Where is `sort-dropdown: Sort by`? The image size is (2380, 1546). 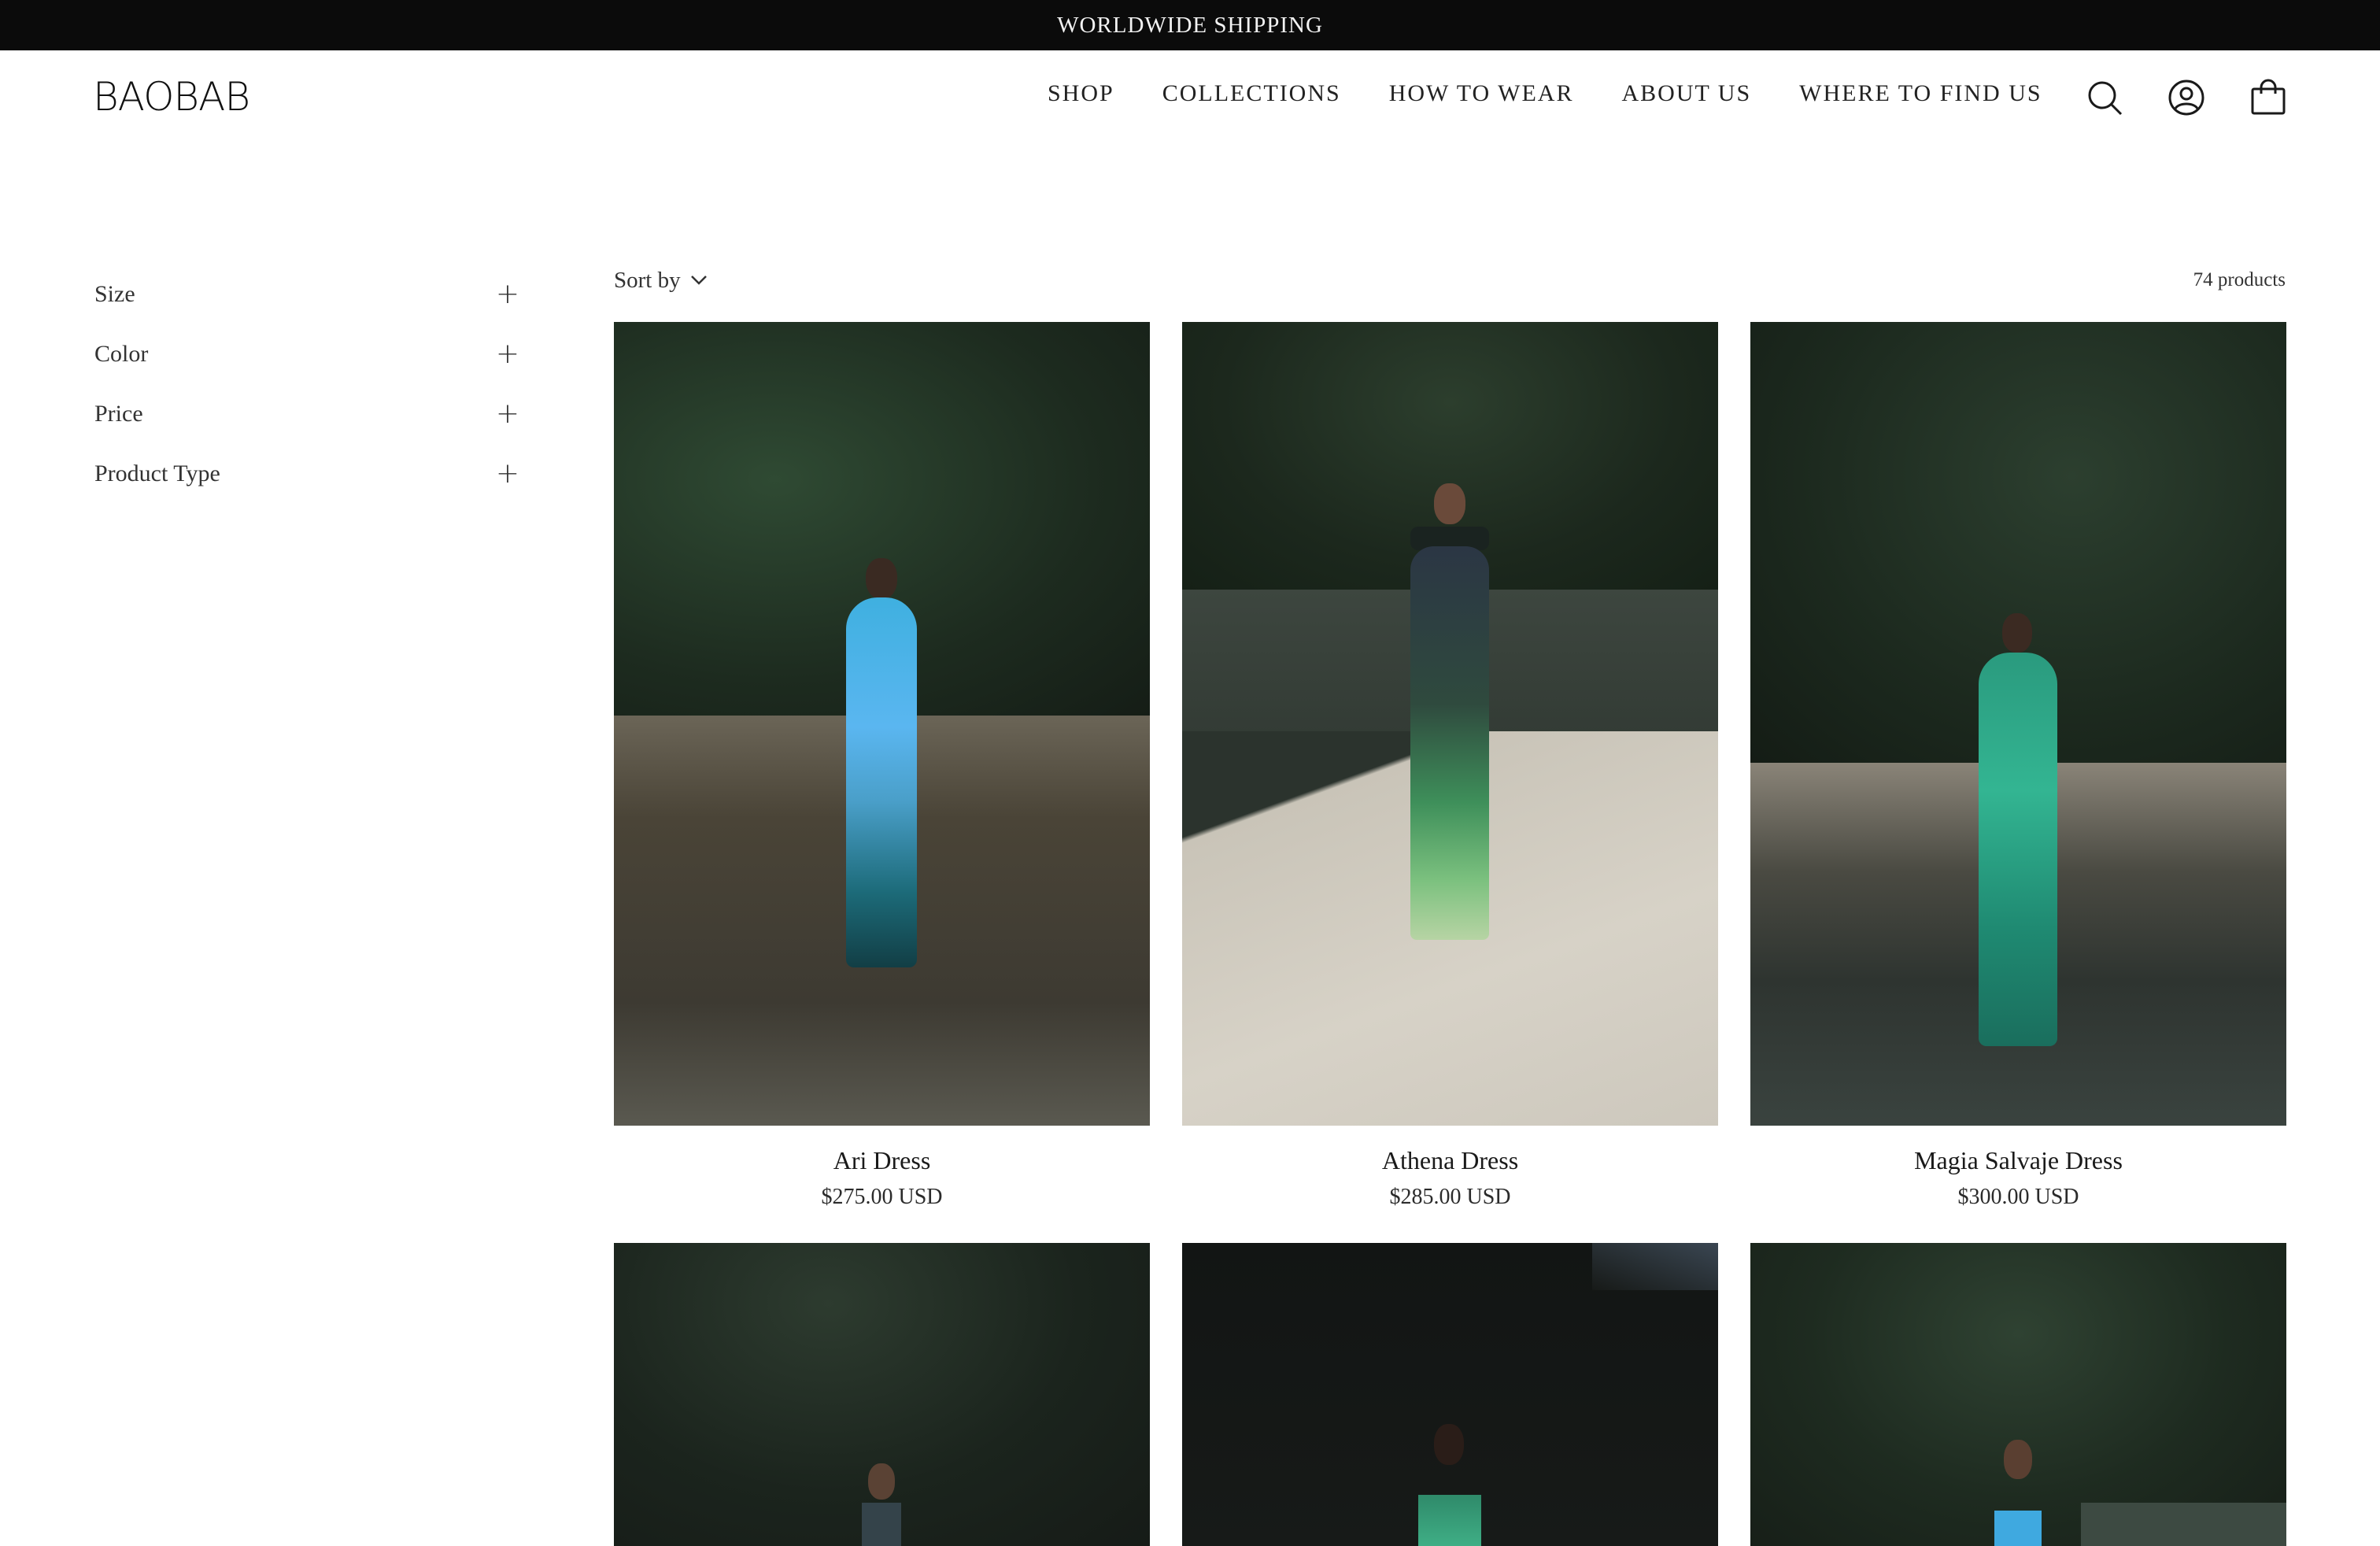 sort-dropdown: Sort by is located at coordinates (661, 281).